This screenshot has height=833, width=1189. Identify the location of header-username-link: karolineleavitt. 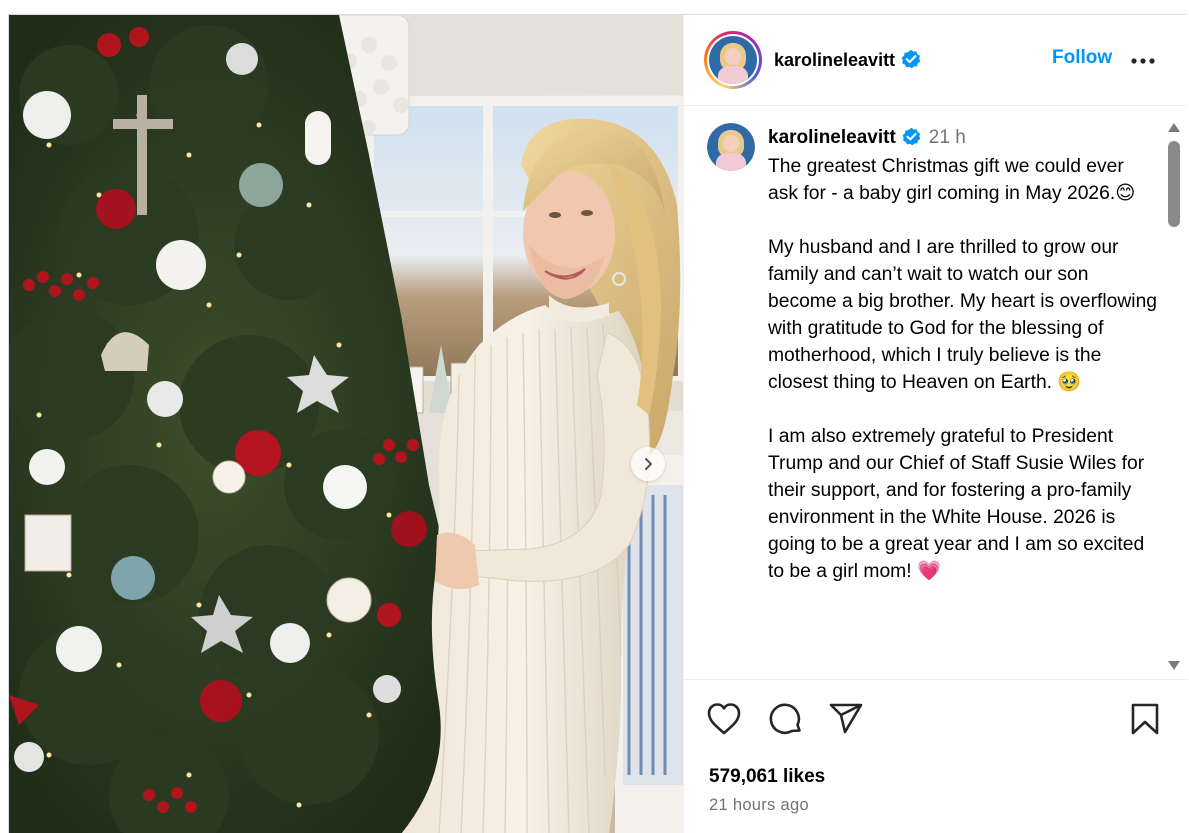
(847, 60).